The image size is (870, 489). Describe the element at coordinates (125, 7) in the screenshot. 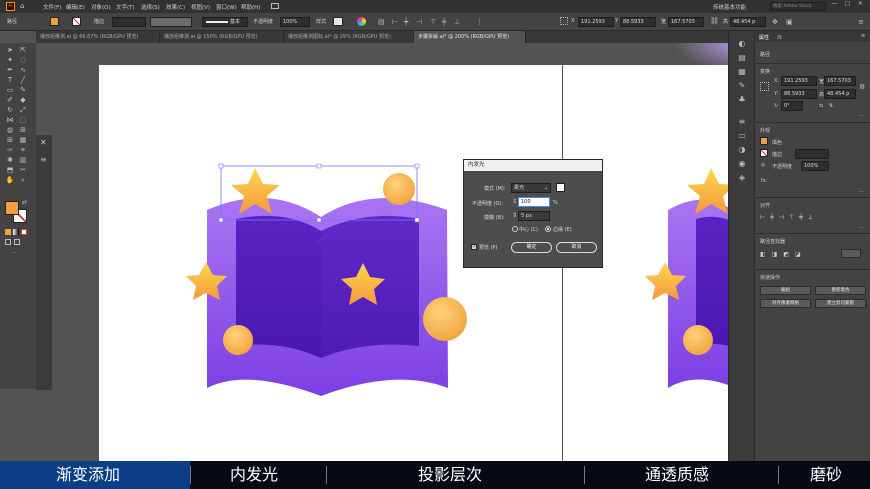

I see `menu-type: 文字(T)` at that location.